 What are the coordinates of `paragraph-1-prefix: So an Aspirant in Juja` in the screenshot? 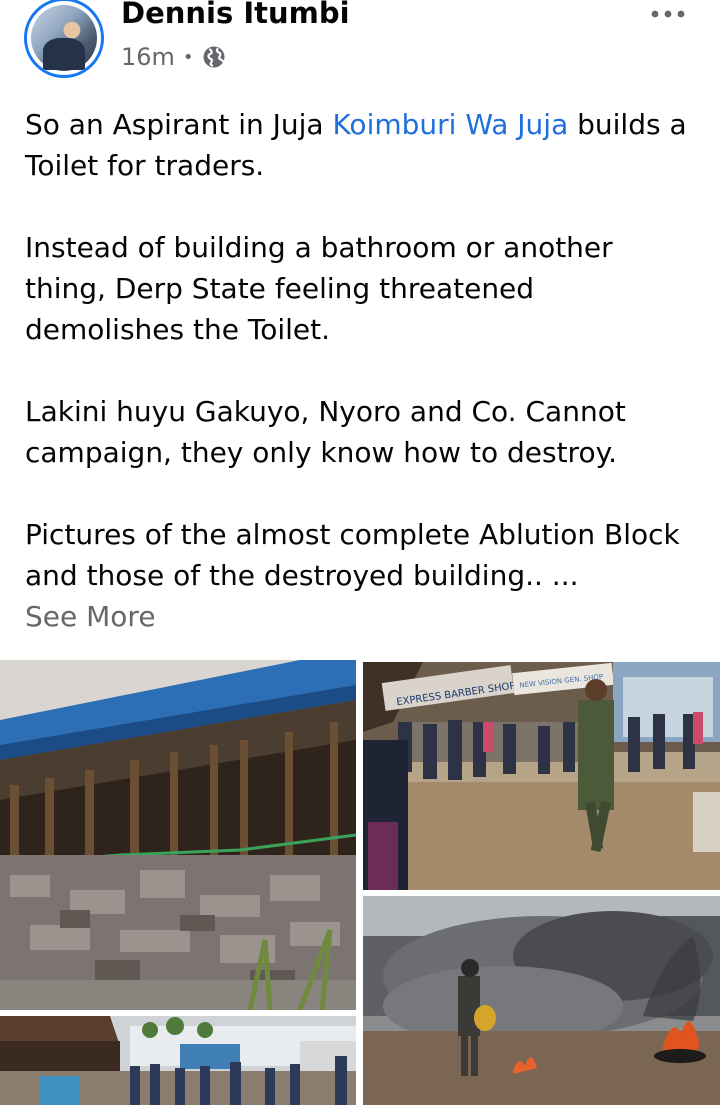 It's located at (179, 124).